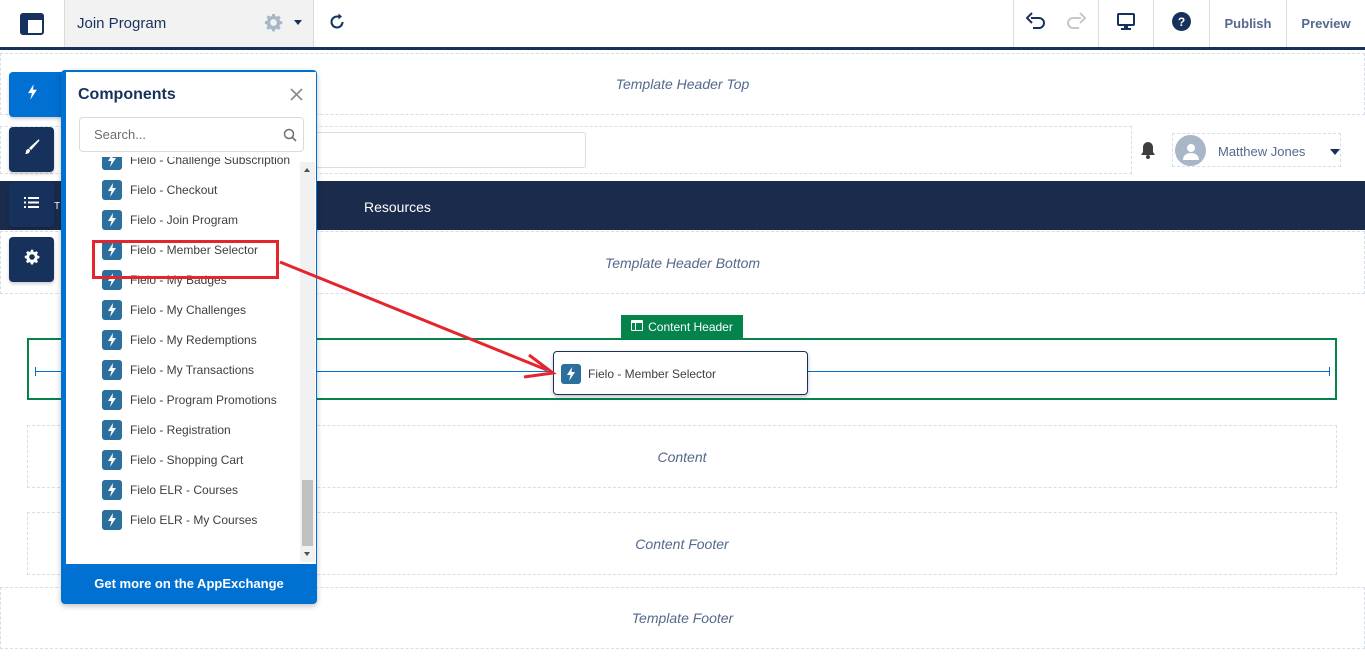 The height and width of the screenshot is (661, 1365). What do you see at coordinates (418, 319) in the screenshot?
I see `drag-arrow` at bounding box center [418, 319].